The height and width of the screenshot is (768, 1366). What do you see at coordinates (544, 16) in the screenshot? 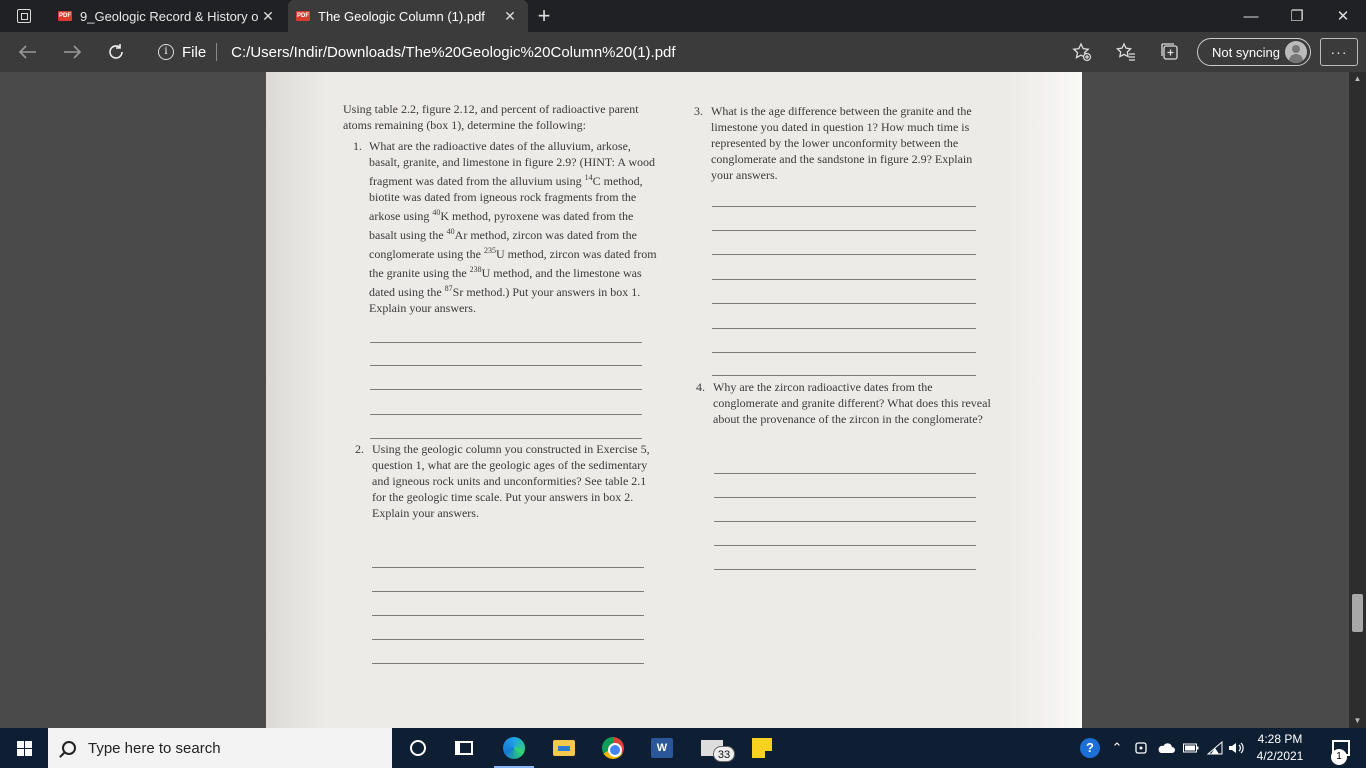
I see `new-tab-button: +` at bounding box center [544, 16].